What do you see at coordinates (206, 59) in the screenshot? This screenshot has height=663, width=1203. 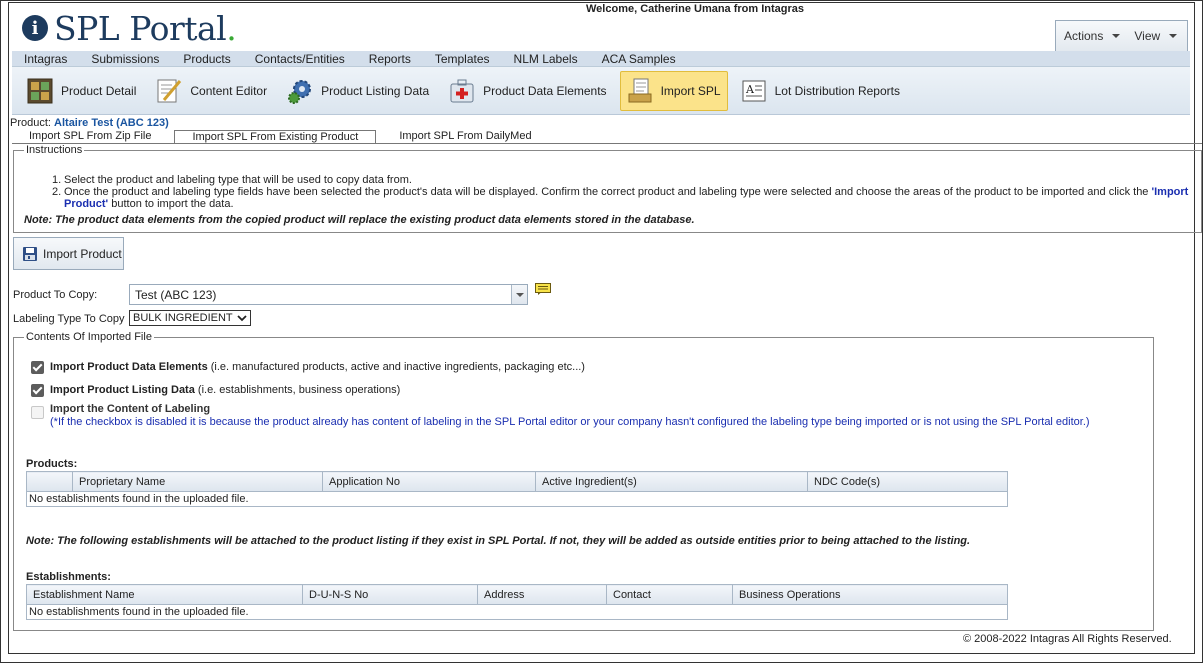 I see `nav-item-products: Products` at bounding box center [206, 59].